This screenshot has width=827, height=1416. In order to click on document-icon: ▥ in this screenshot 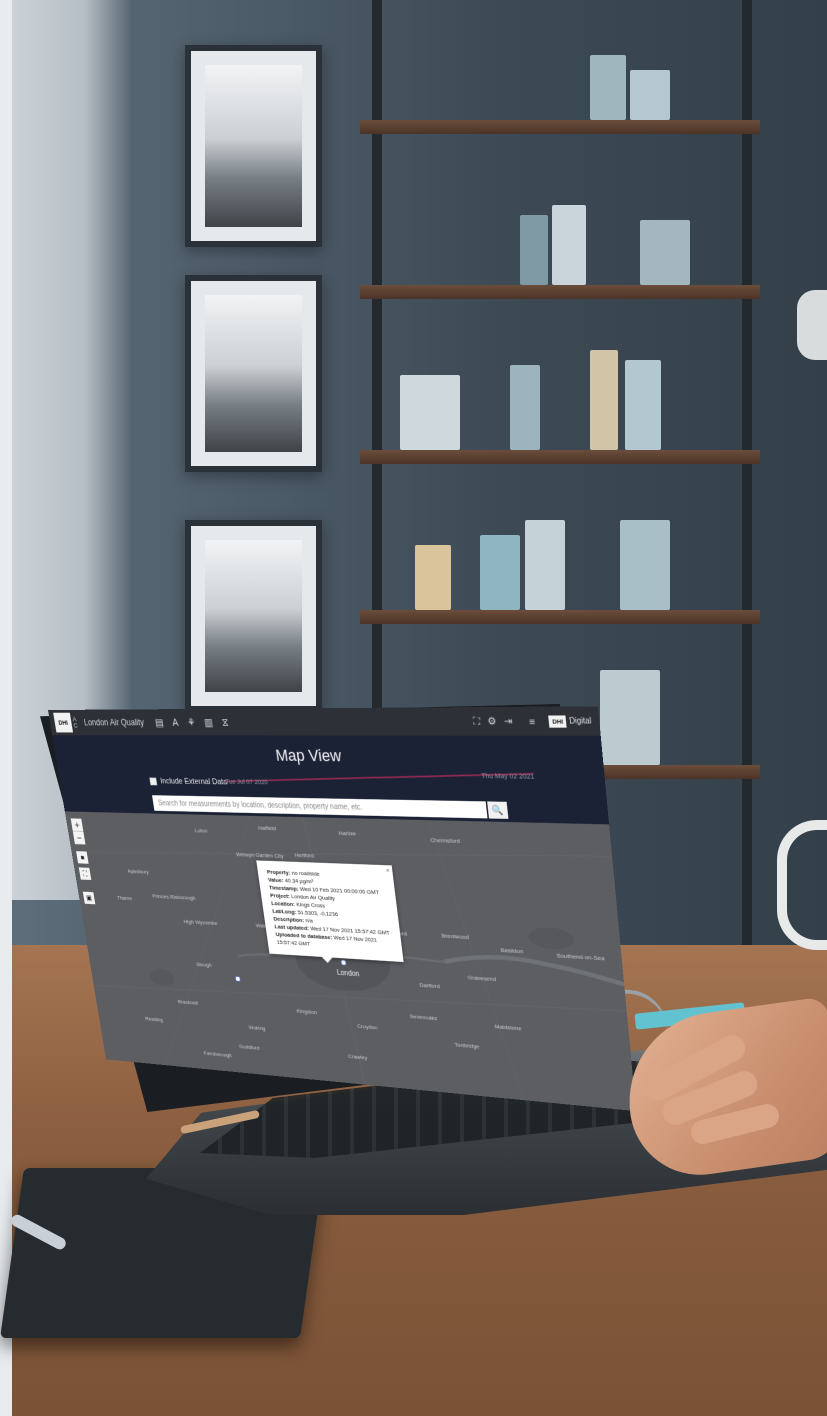, I will do `click(208, 722)`.